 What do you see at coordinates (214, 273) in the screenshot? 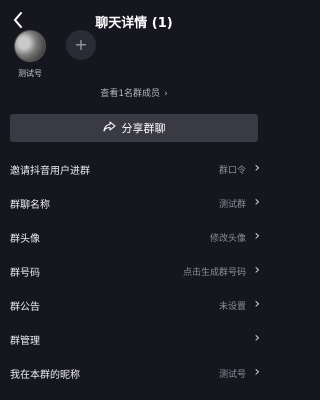
I see `row-value: 点击生成群号码` at bounding box center [214, 273].